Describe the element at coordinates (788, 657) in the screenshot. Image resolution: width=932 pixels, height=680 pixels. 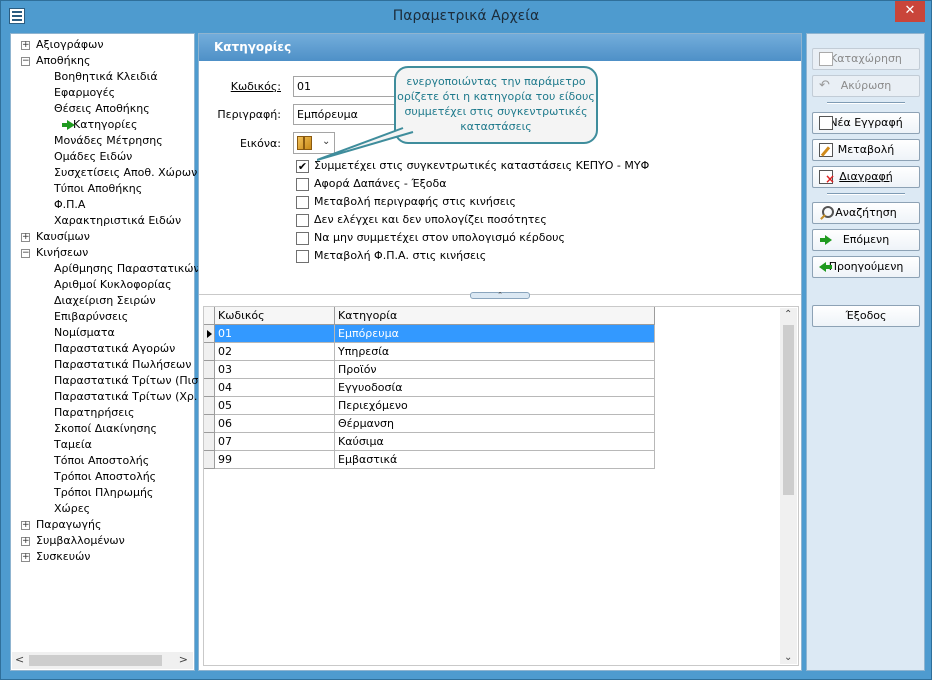
I see `scroll-down-icon: ⌄` at that location.